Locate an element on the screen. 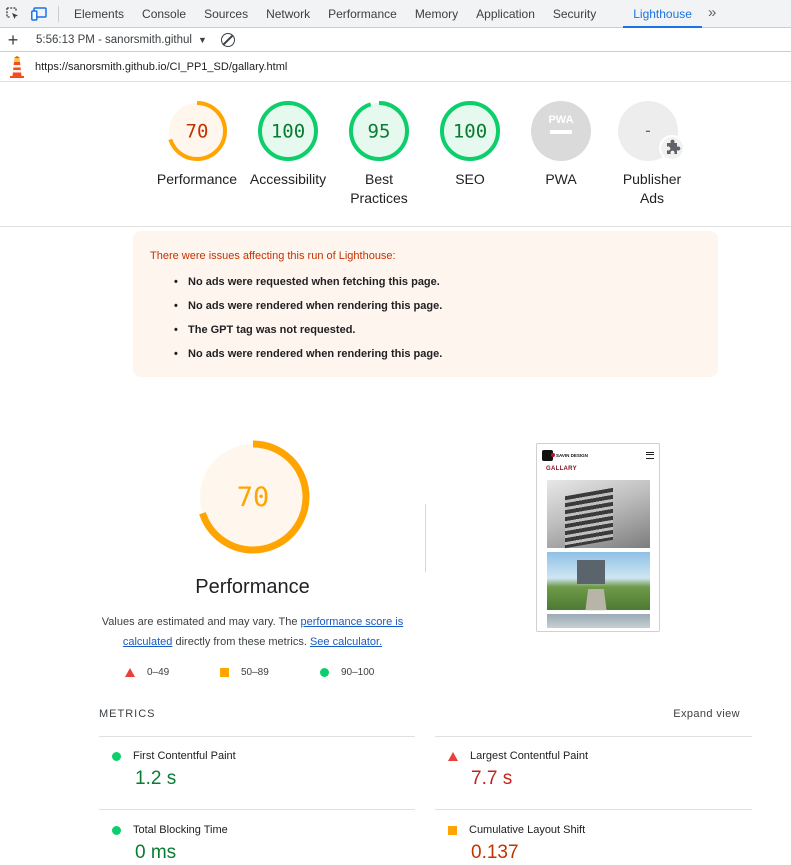  gauge-accessibility-score: 100 is located at coordinates (288, 132).